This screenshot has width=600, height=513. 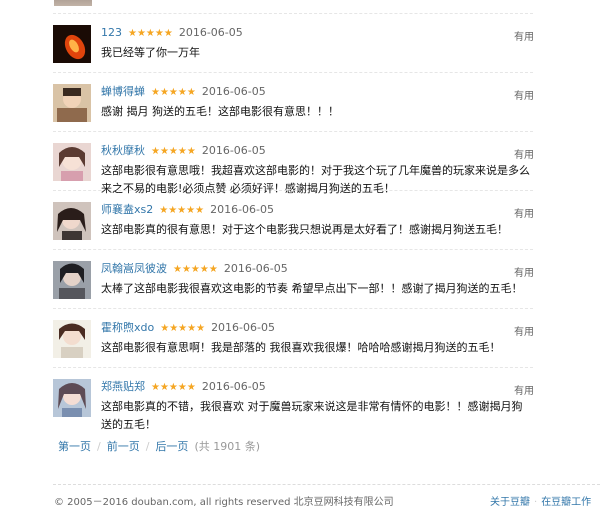 I want to click on about-link: 关于豆瓣, so click(x=510, y=502).